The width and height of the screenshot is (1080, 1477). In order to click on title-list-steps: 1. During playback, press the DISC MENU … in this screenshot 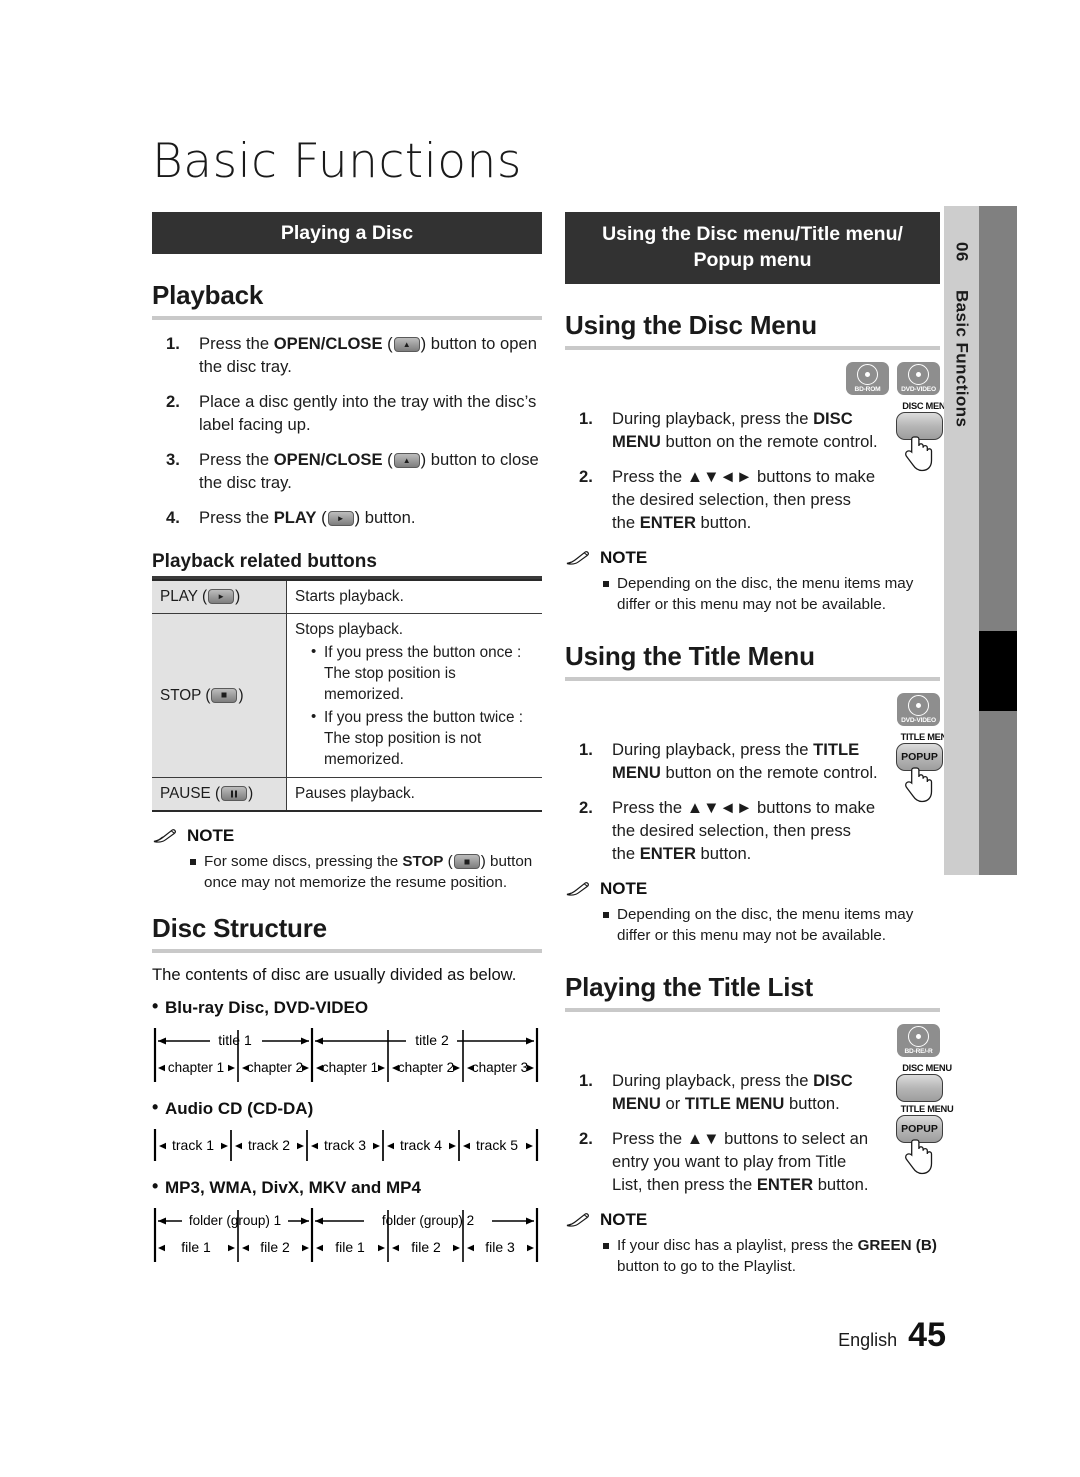, I will do `click(752, 1132)`.